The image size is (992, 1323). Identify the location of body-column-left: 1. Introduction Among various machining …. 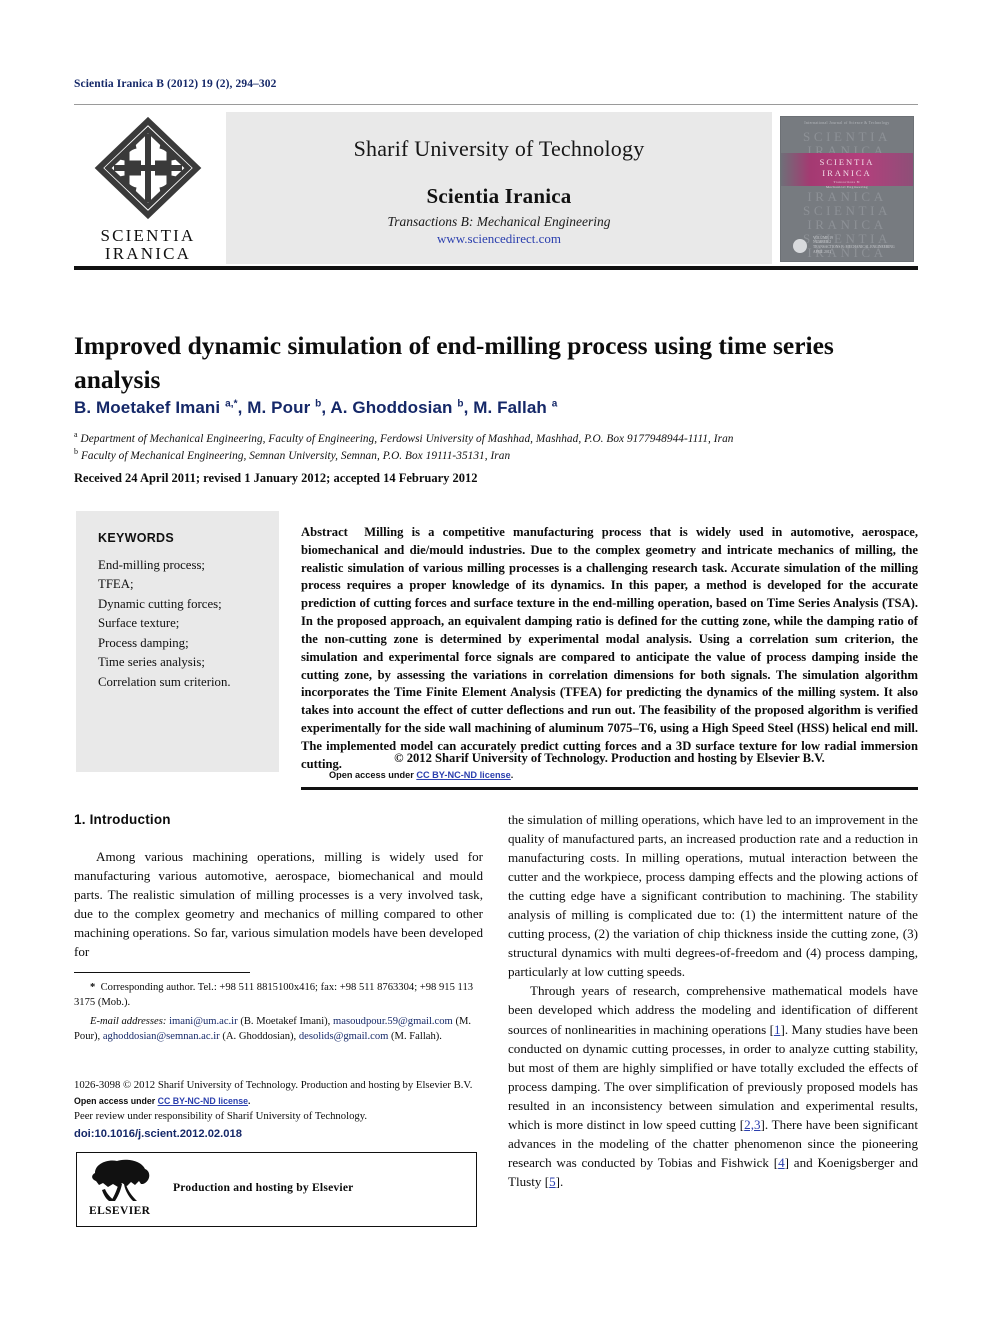
(278, 885).